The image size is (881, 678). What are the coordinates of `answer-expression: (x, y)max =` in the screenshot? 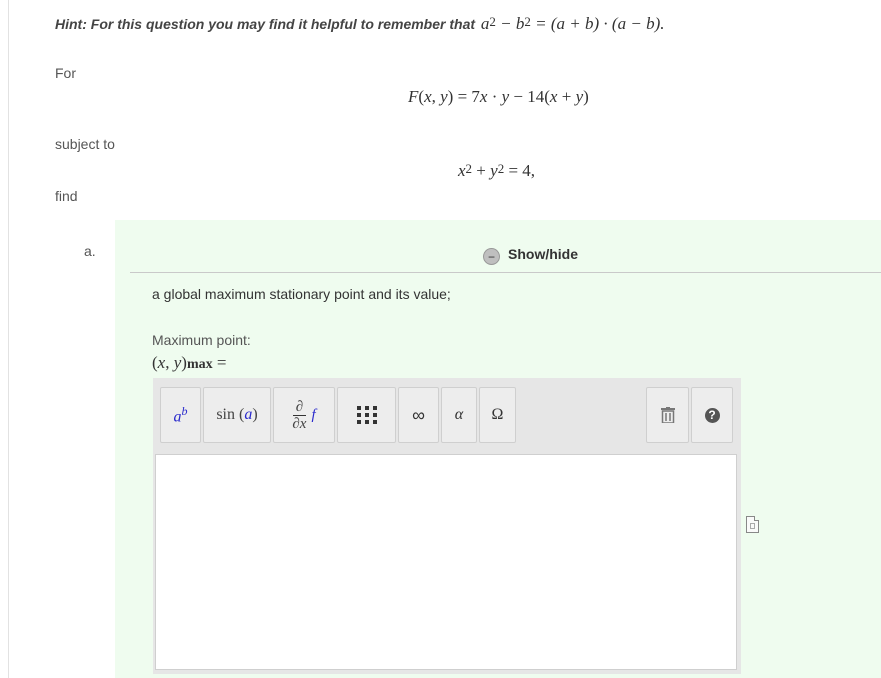 It's located at (189, 362).